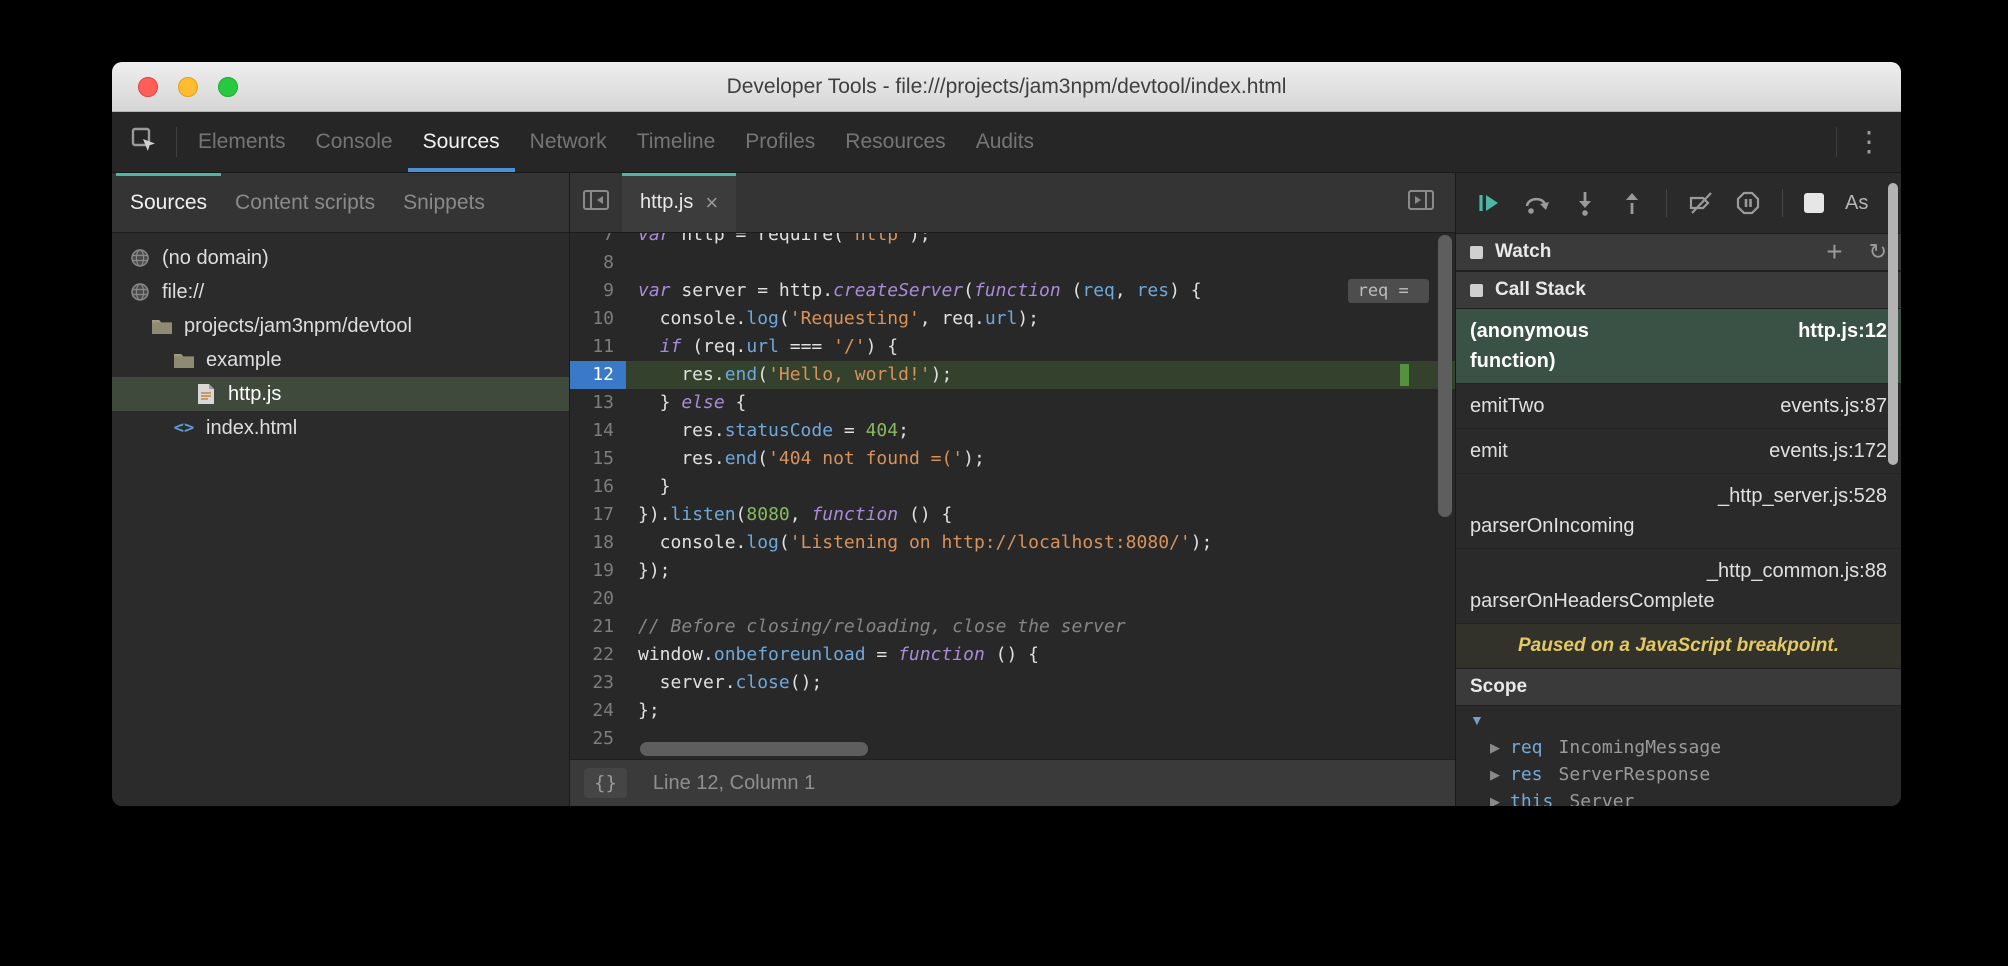 This screenshot has width=2008, height=966. I want to click on editor-vertical-scrollbar, so click(1445, 486).